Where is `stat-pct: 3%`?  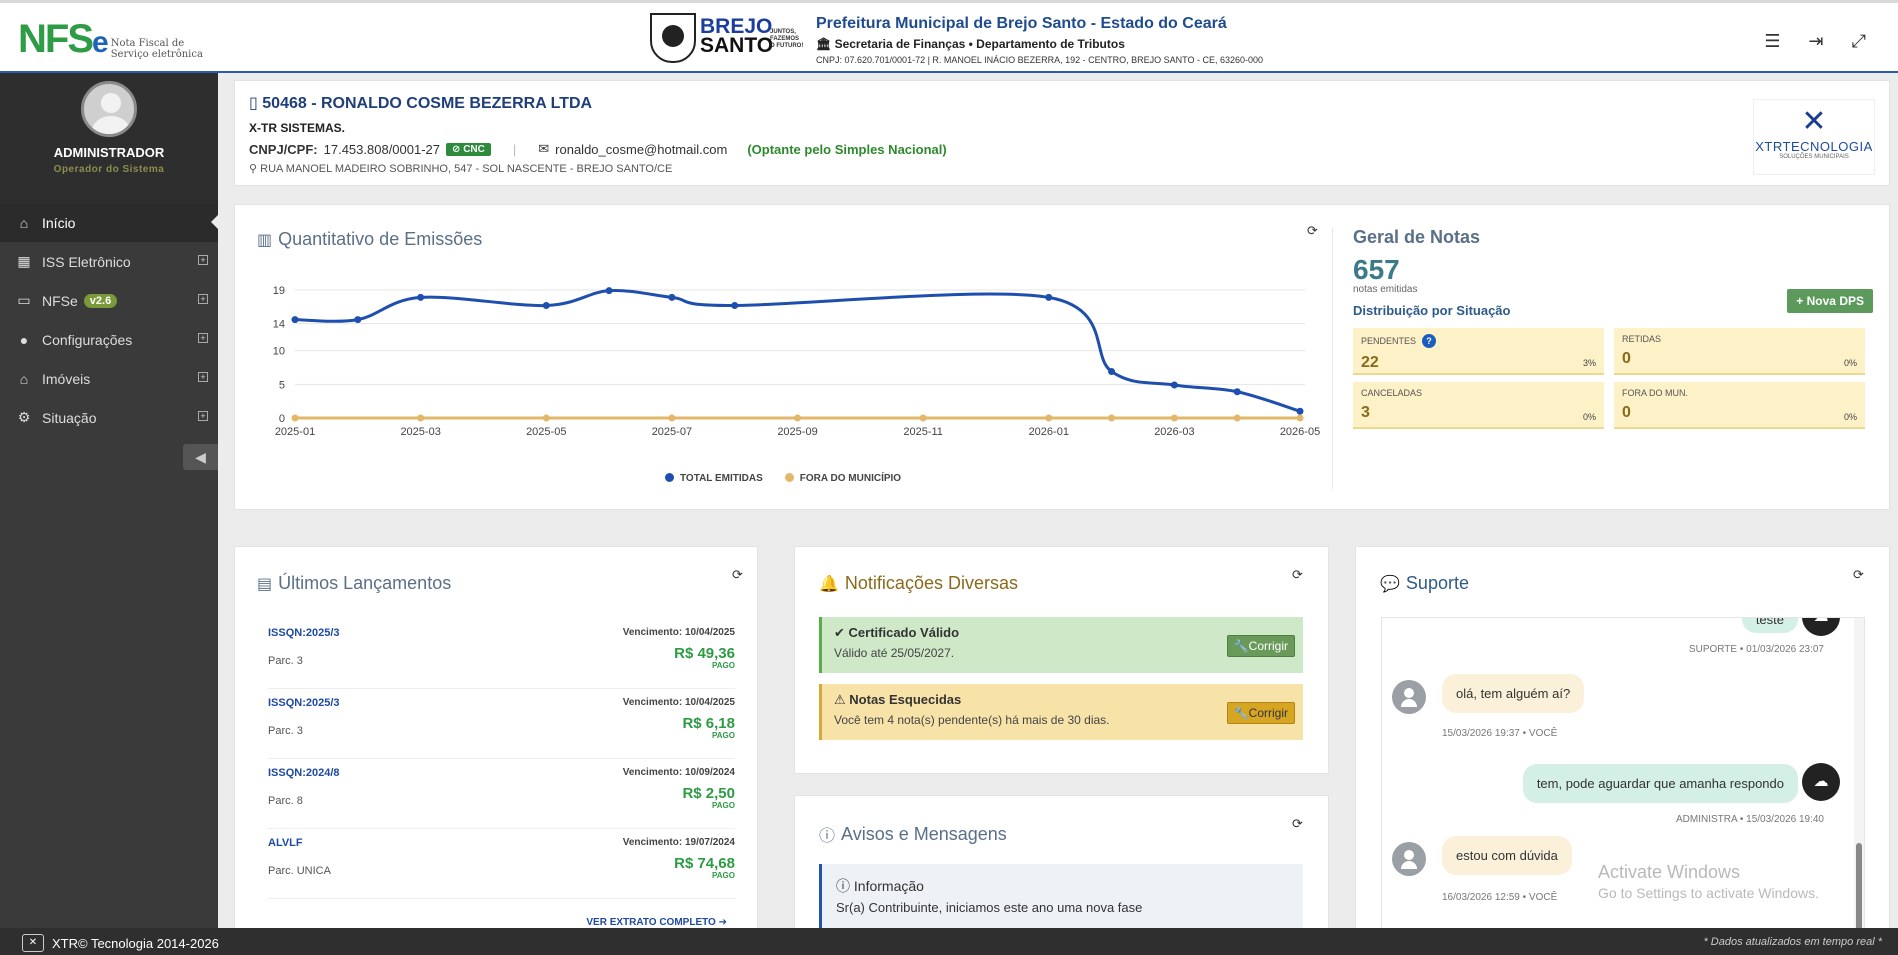
stat-pct: 3% is located at coordinates (1589, 363).